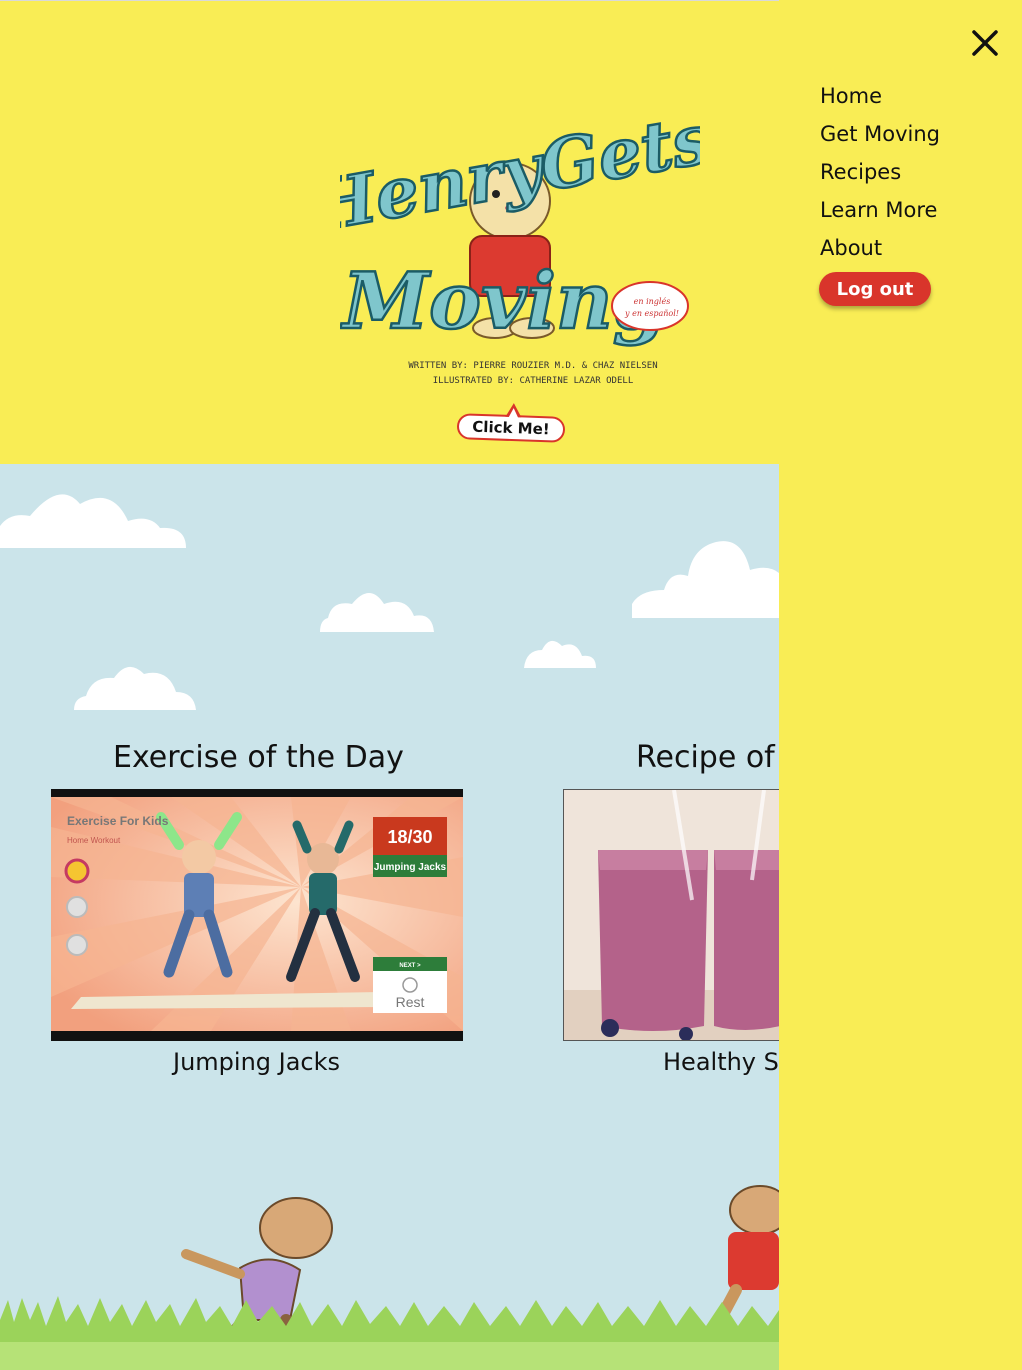 Image resolution: width=1022 pixels, height=1370 pixels. Describe the element at coordinates (533, 381) in the screenshot. I see `logo-credit-illustrated: ILLUSTRATED BY: CATHERINE LAZAR ODELL` at that location.